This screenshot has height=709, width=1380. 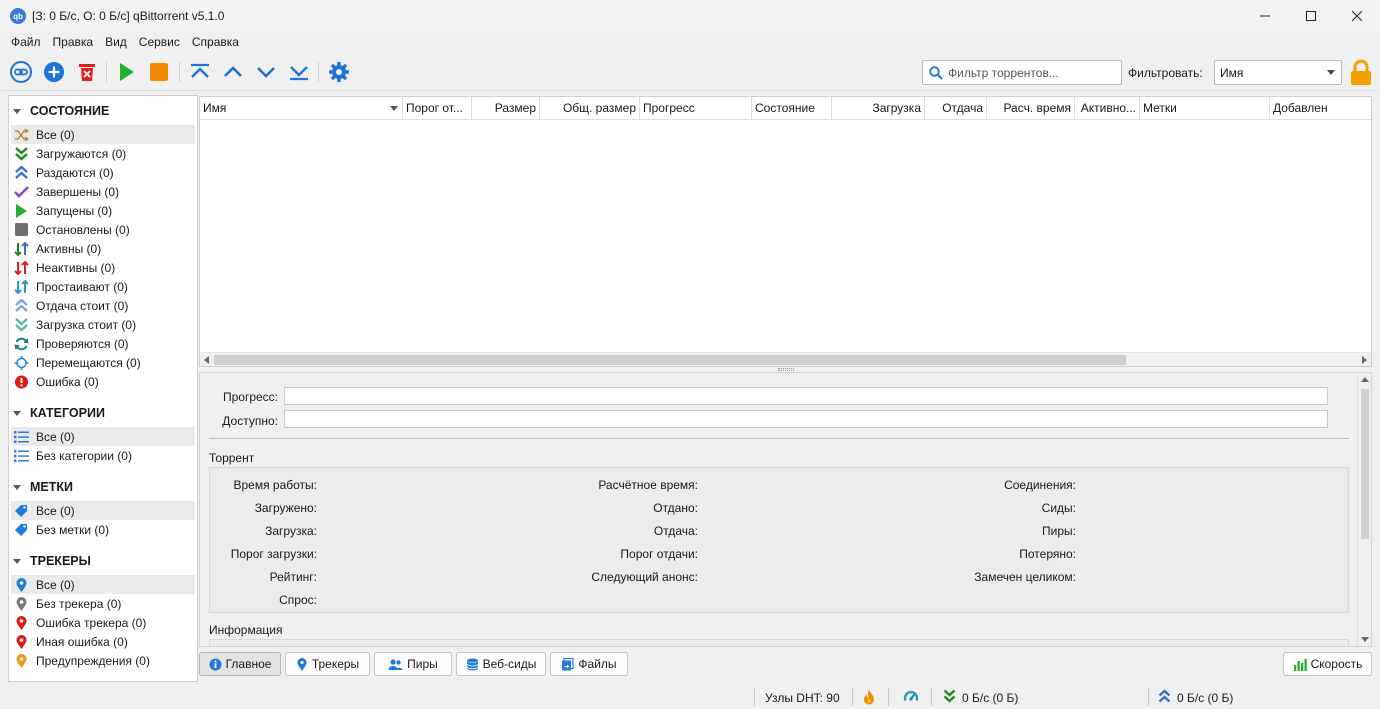 I want to click on torrent-filter-search, so click(x=1022, y=72).